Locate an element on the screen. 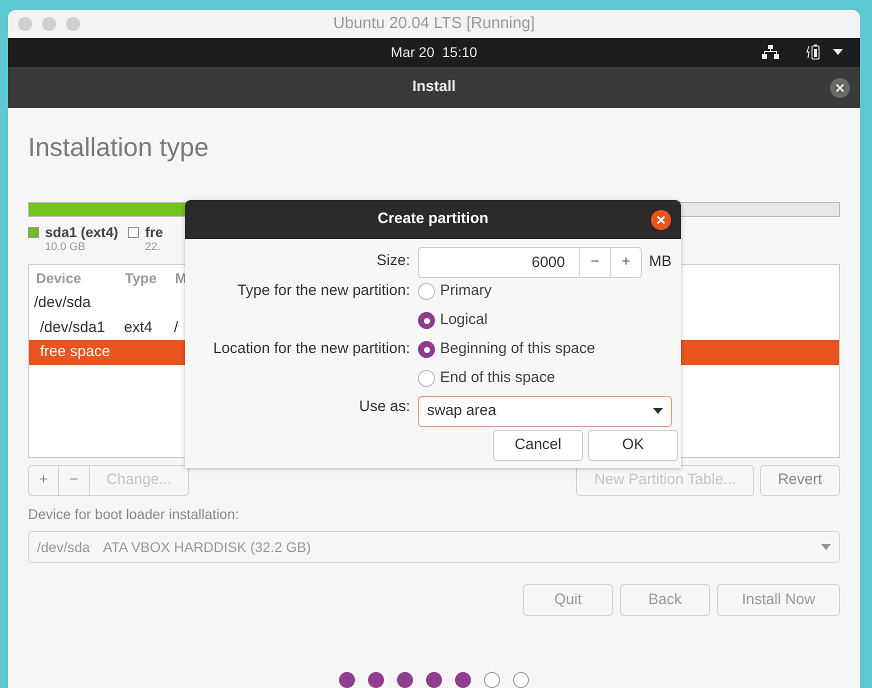 The width and height of the screenshot is (872, 688). field-label: Device for boot loader installation: is located at coordinates (134, 514).